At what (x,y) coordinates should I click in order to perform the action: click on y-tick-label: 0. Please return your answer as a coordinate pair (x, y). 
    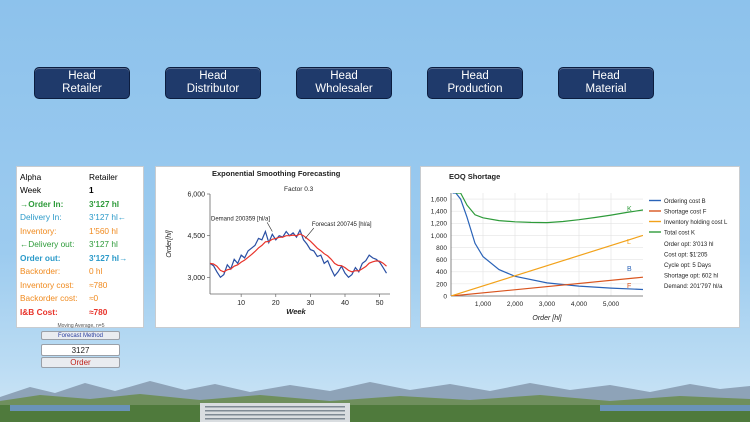
    Looking at the image, I should click on (445, 296).